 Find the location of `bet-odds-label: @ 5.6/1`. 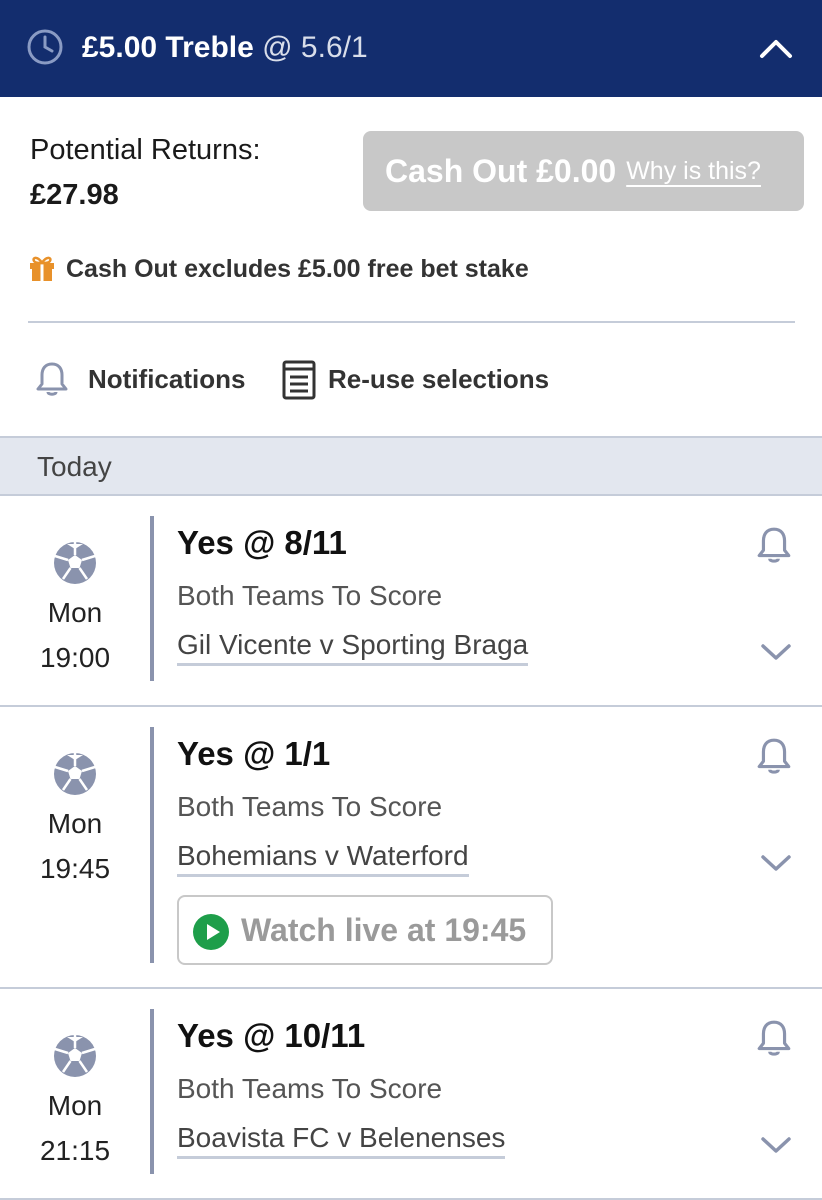

bet-odds-label: @ 5.6/1 is located at coordinates (315, 47).